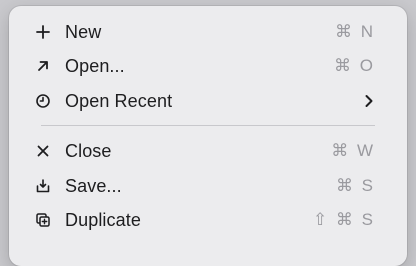 The width and height of the screenshot is (416, 266). What do you see at coordinates (208, 220) in the screenshot?
I see `menu-item-duplicate: Duplicate ⇧ ⌘ S` at bounding box center [208, 220].